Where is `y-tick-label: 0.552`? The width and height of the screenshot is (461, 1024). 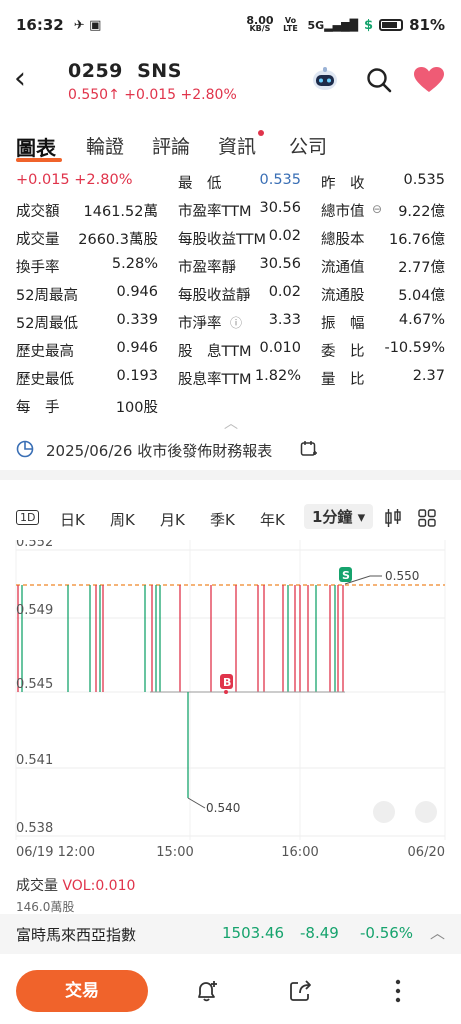 y-tick-label: 0.552 is located at coordinates (34, 545).